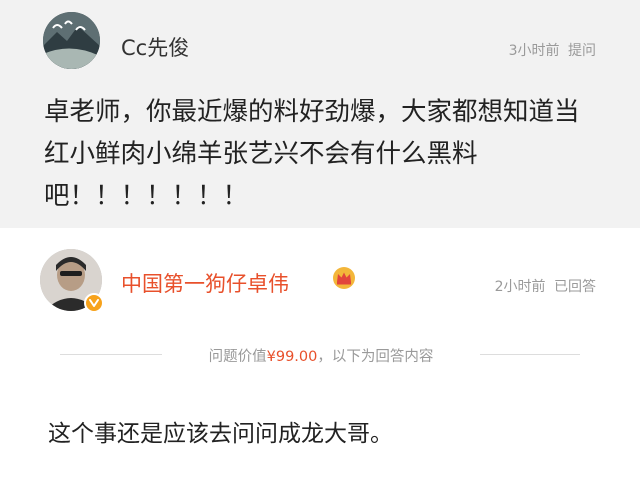  I want to click on verified-badge, so click(94, 303).